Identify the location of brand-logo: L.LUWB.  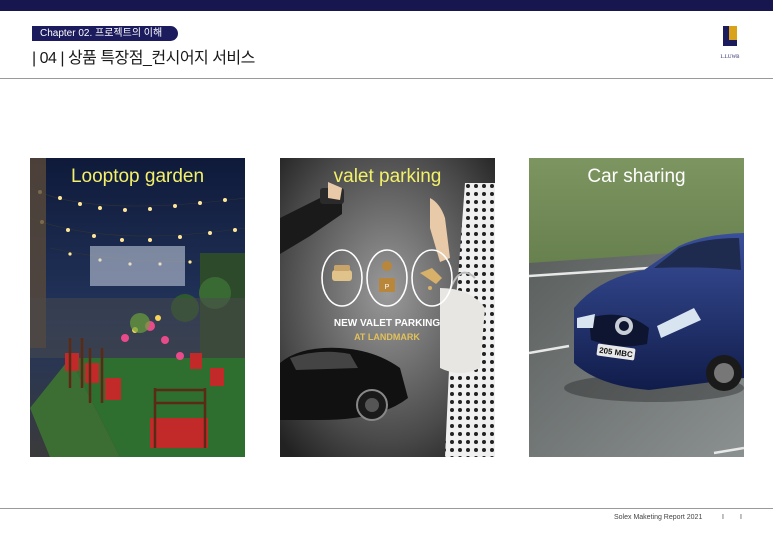
(730, 43).